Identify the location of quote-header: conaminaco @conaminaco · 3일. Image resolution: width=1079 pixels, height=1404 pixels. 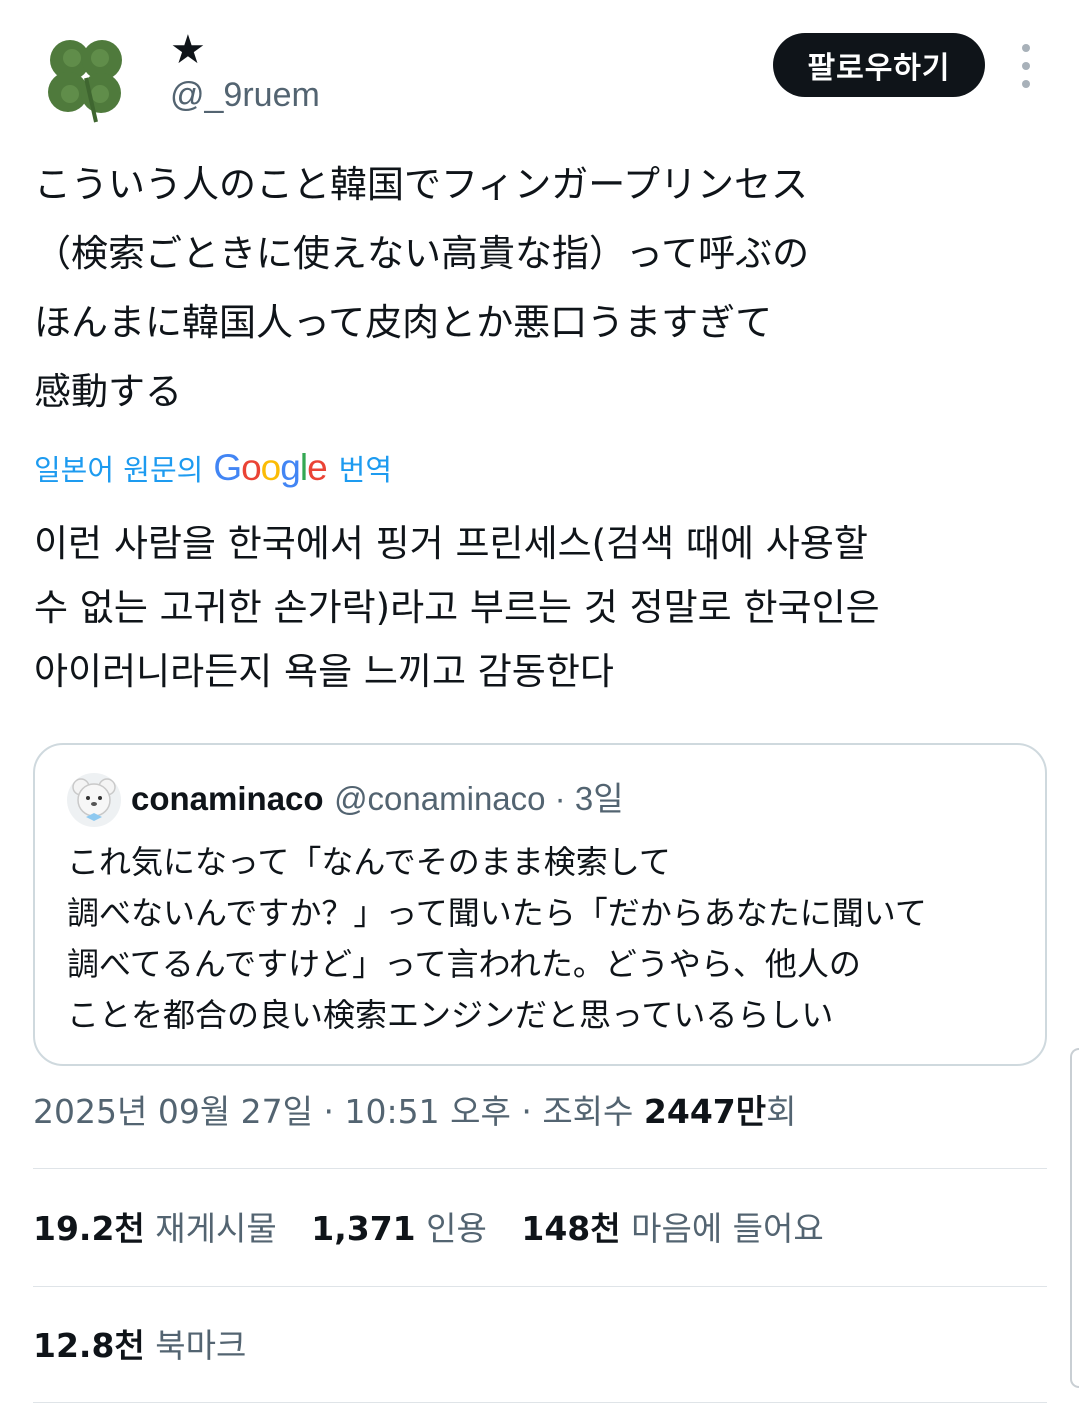
(377, 799).